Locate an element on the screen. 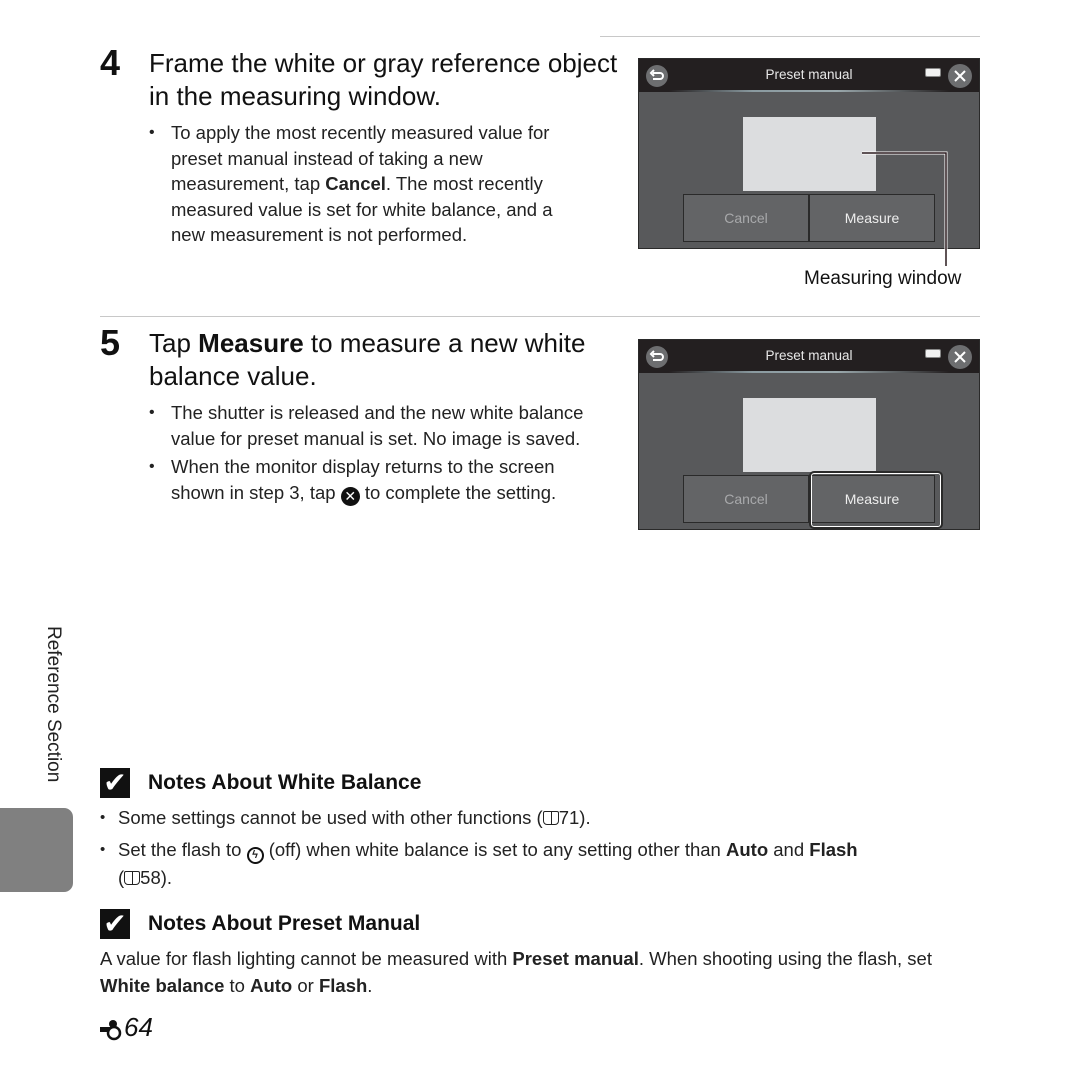  camera-screen-step5: Preset manual Cancel Measure is located at coordinates (809, 434).